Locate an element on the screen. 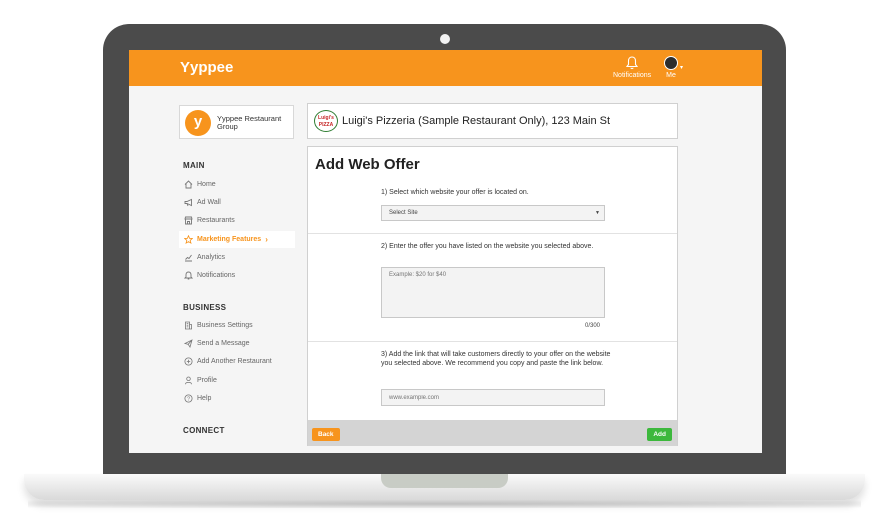 Image resolution: width=889 pixels, height=532 pixels. sidebar-item-label: Business Settings is located at coordinates (225, 325).